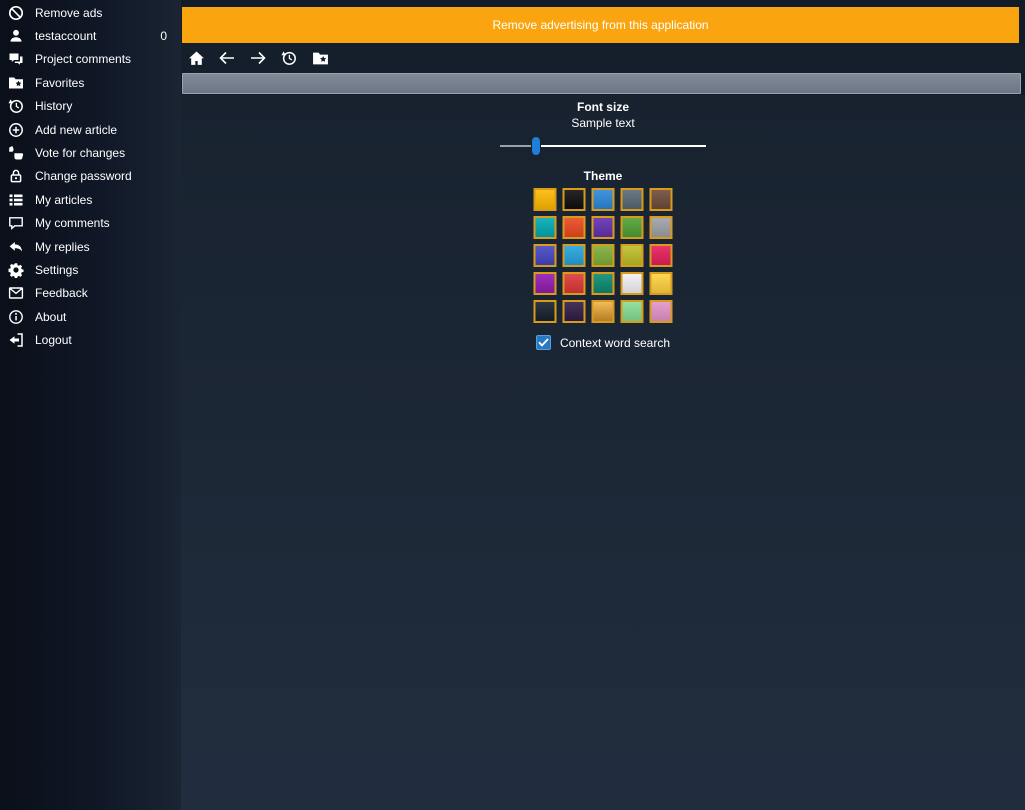  Describe the element at coordinates (90, 82) in the screenshot. I see `sidebar-item-favorites: Favorites` at that location.